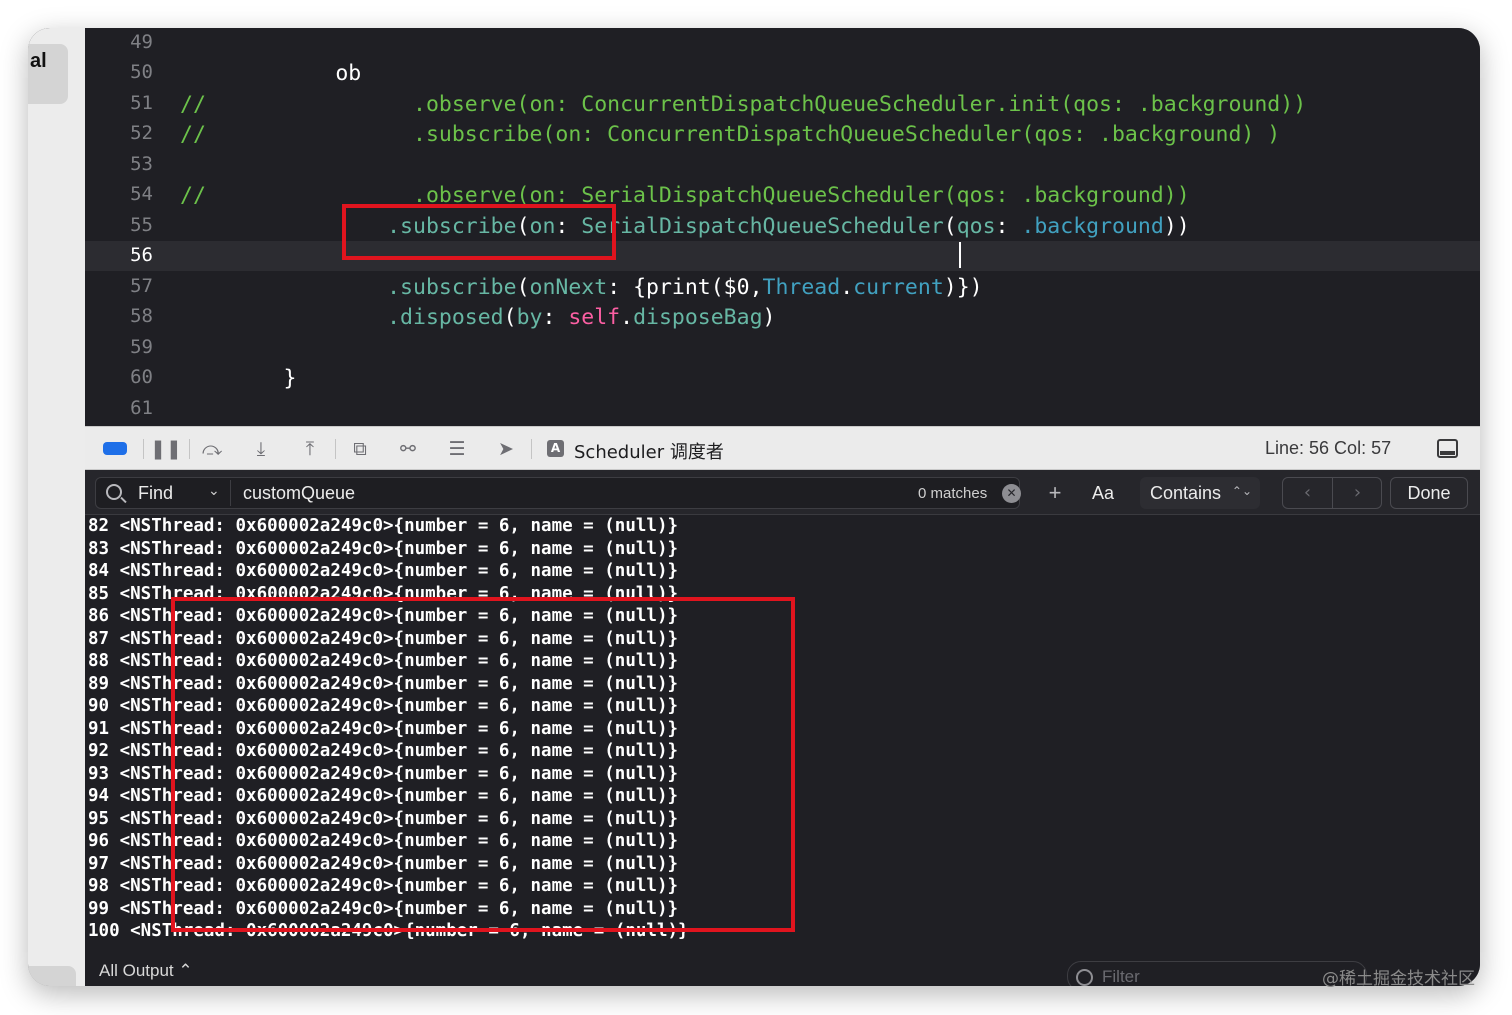  Describe the element at coordinates (56, 507) in the screenshot. I see `navigator-strip: al` at that location.